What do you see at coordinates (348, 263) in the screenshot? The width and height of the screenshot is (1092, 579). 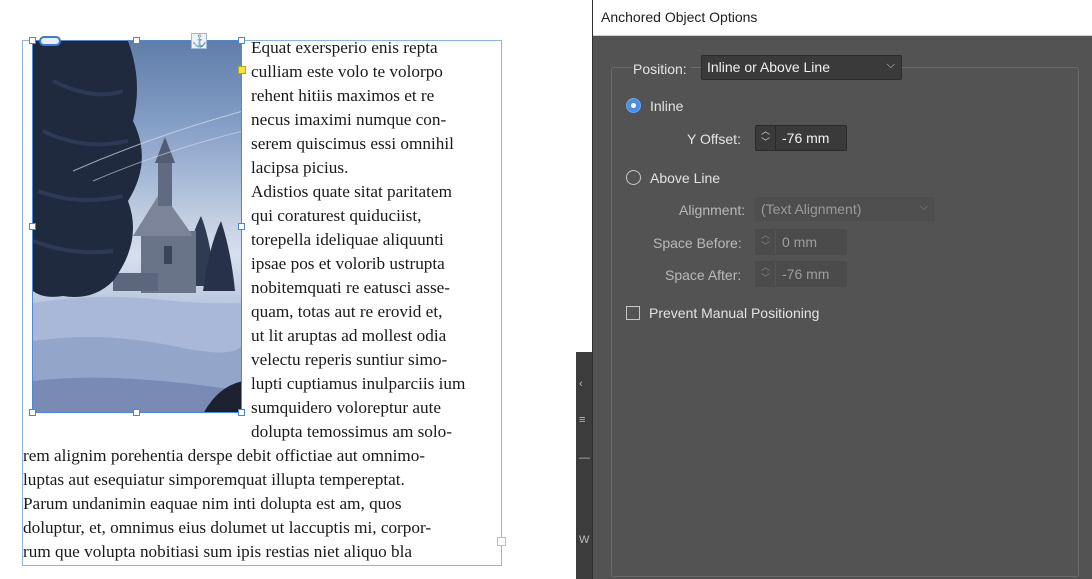 I see `text-line: ipsae pos et volorib ustrupta` at bounding box center [348, 263].